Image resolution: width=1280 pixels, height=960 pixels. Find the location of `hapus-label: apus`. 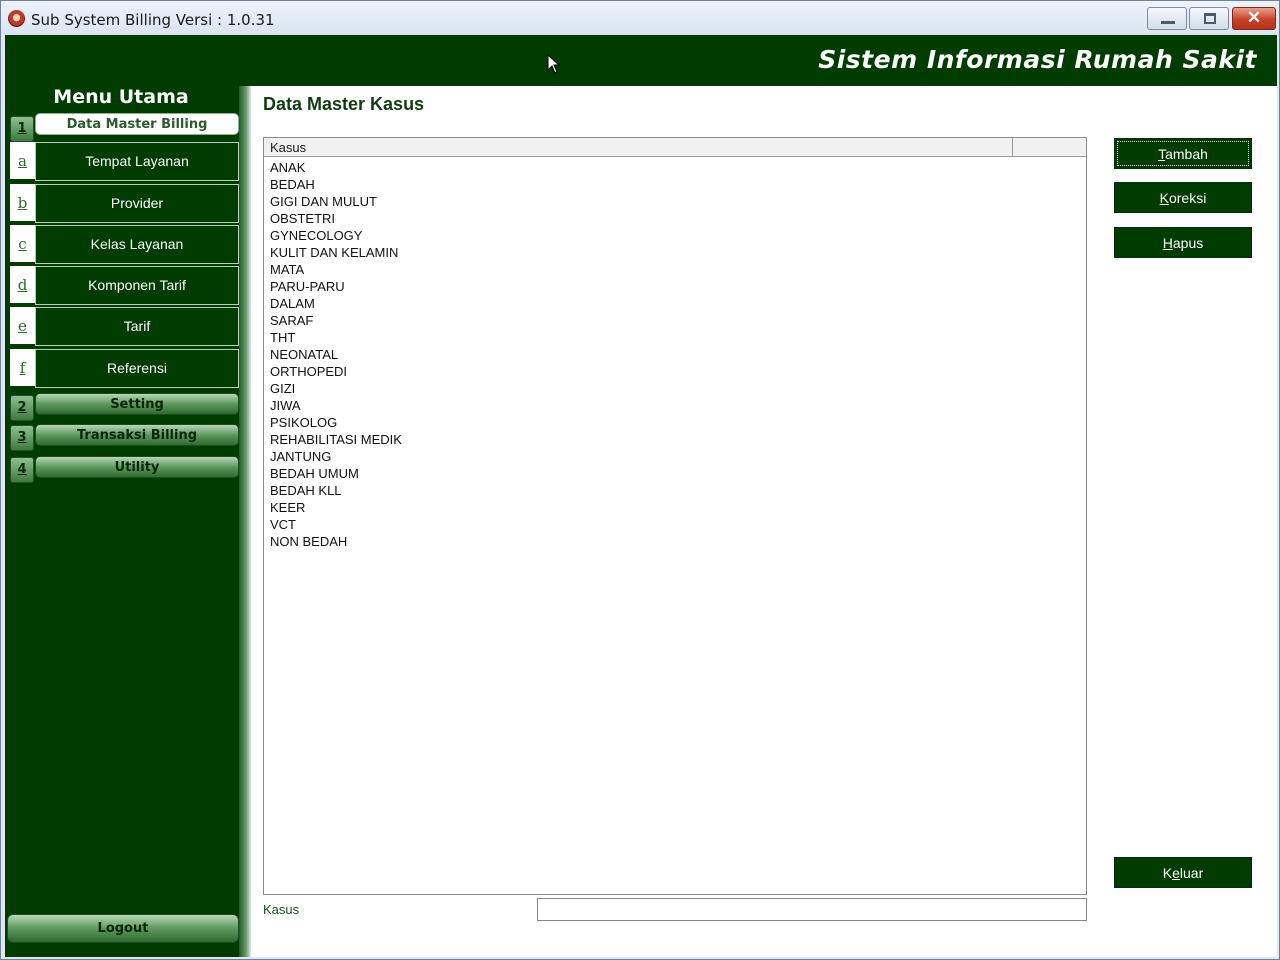

hapus-label: apus is located at coordinates (1188, 243).